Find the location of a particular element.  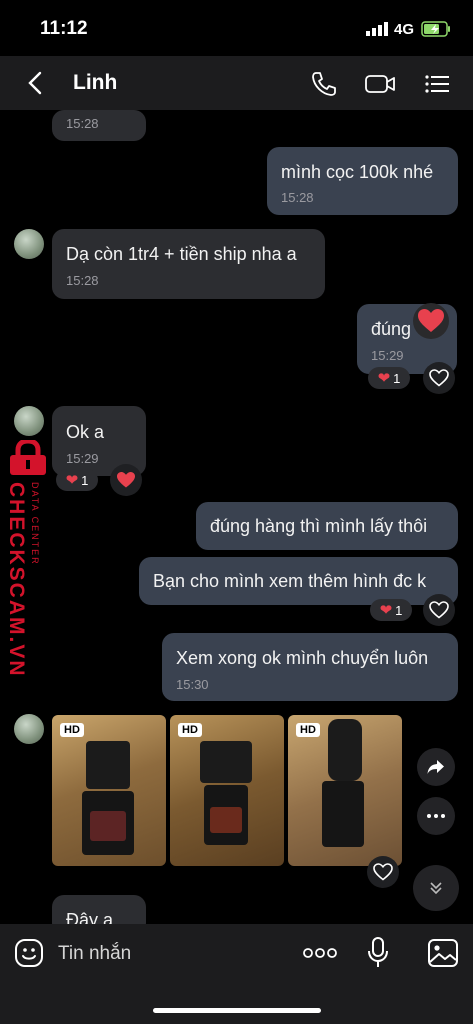

message-input: Tin nhắn is located at coordinates (94, 954).